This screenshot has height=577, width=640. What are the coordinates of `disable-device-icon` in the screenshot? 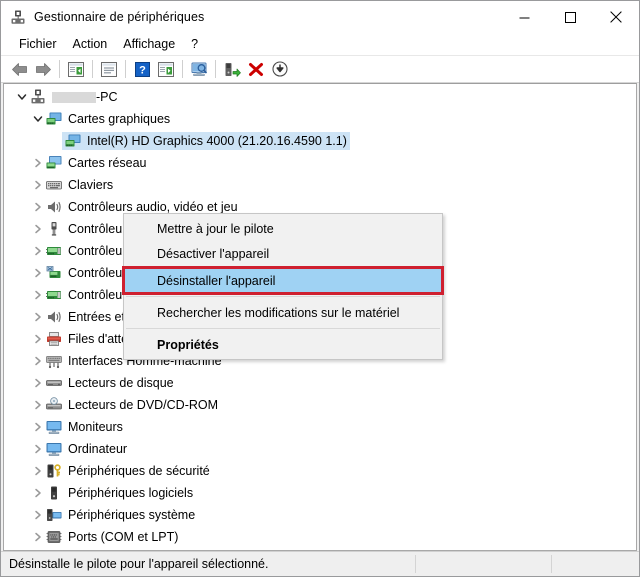 It's located at (280, 69).